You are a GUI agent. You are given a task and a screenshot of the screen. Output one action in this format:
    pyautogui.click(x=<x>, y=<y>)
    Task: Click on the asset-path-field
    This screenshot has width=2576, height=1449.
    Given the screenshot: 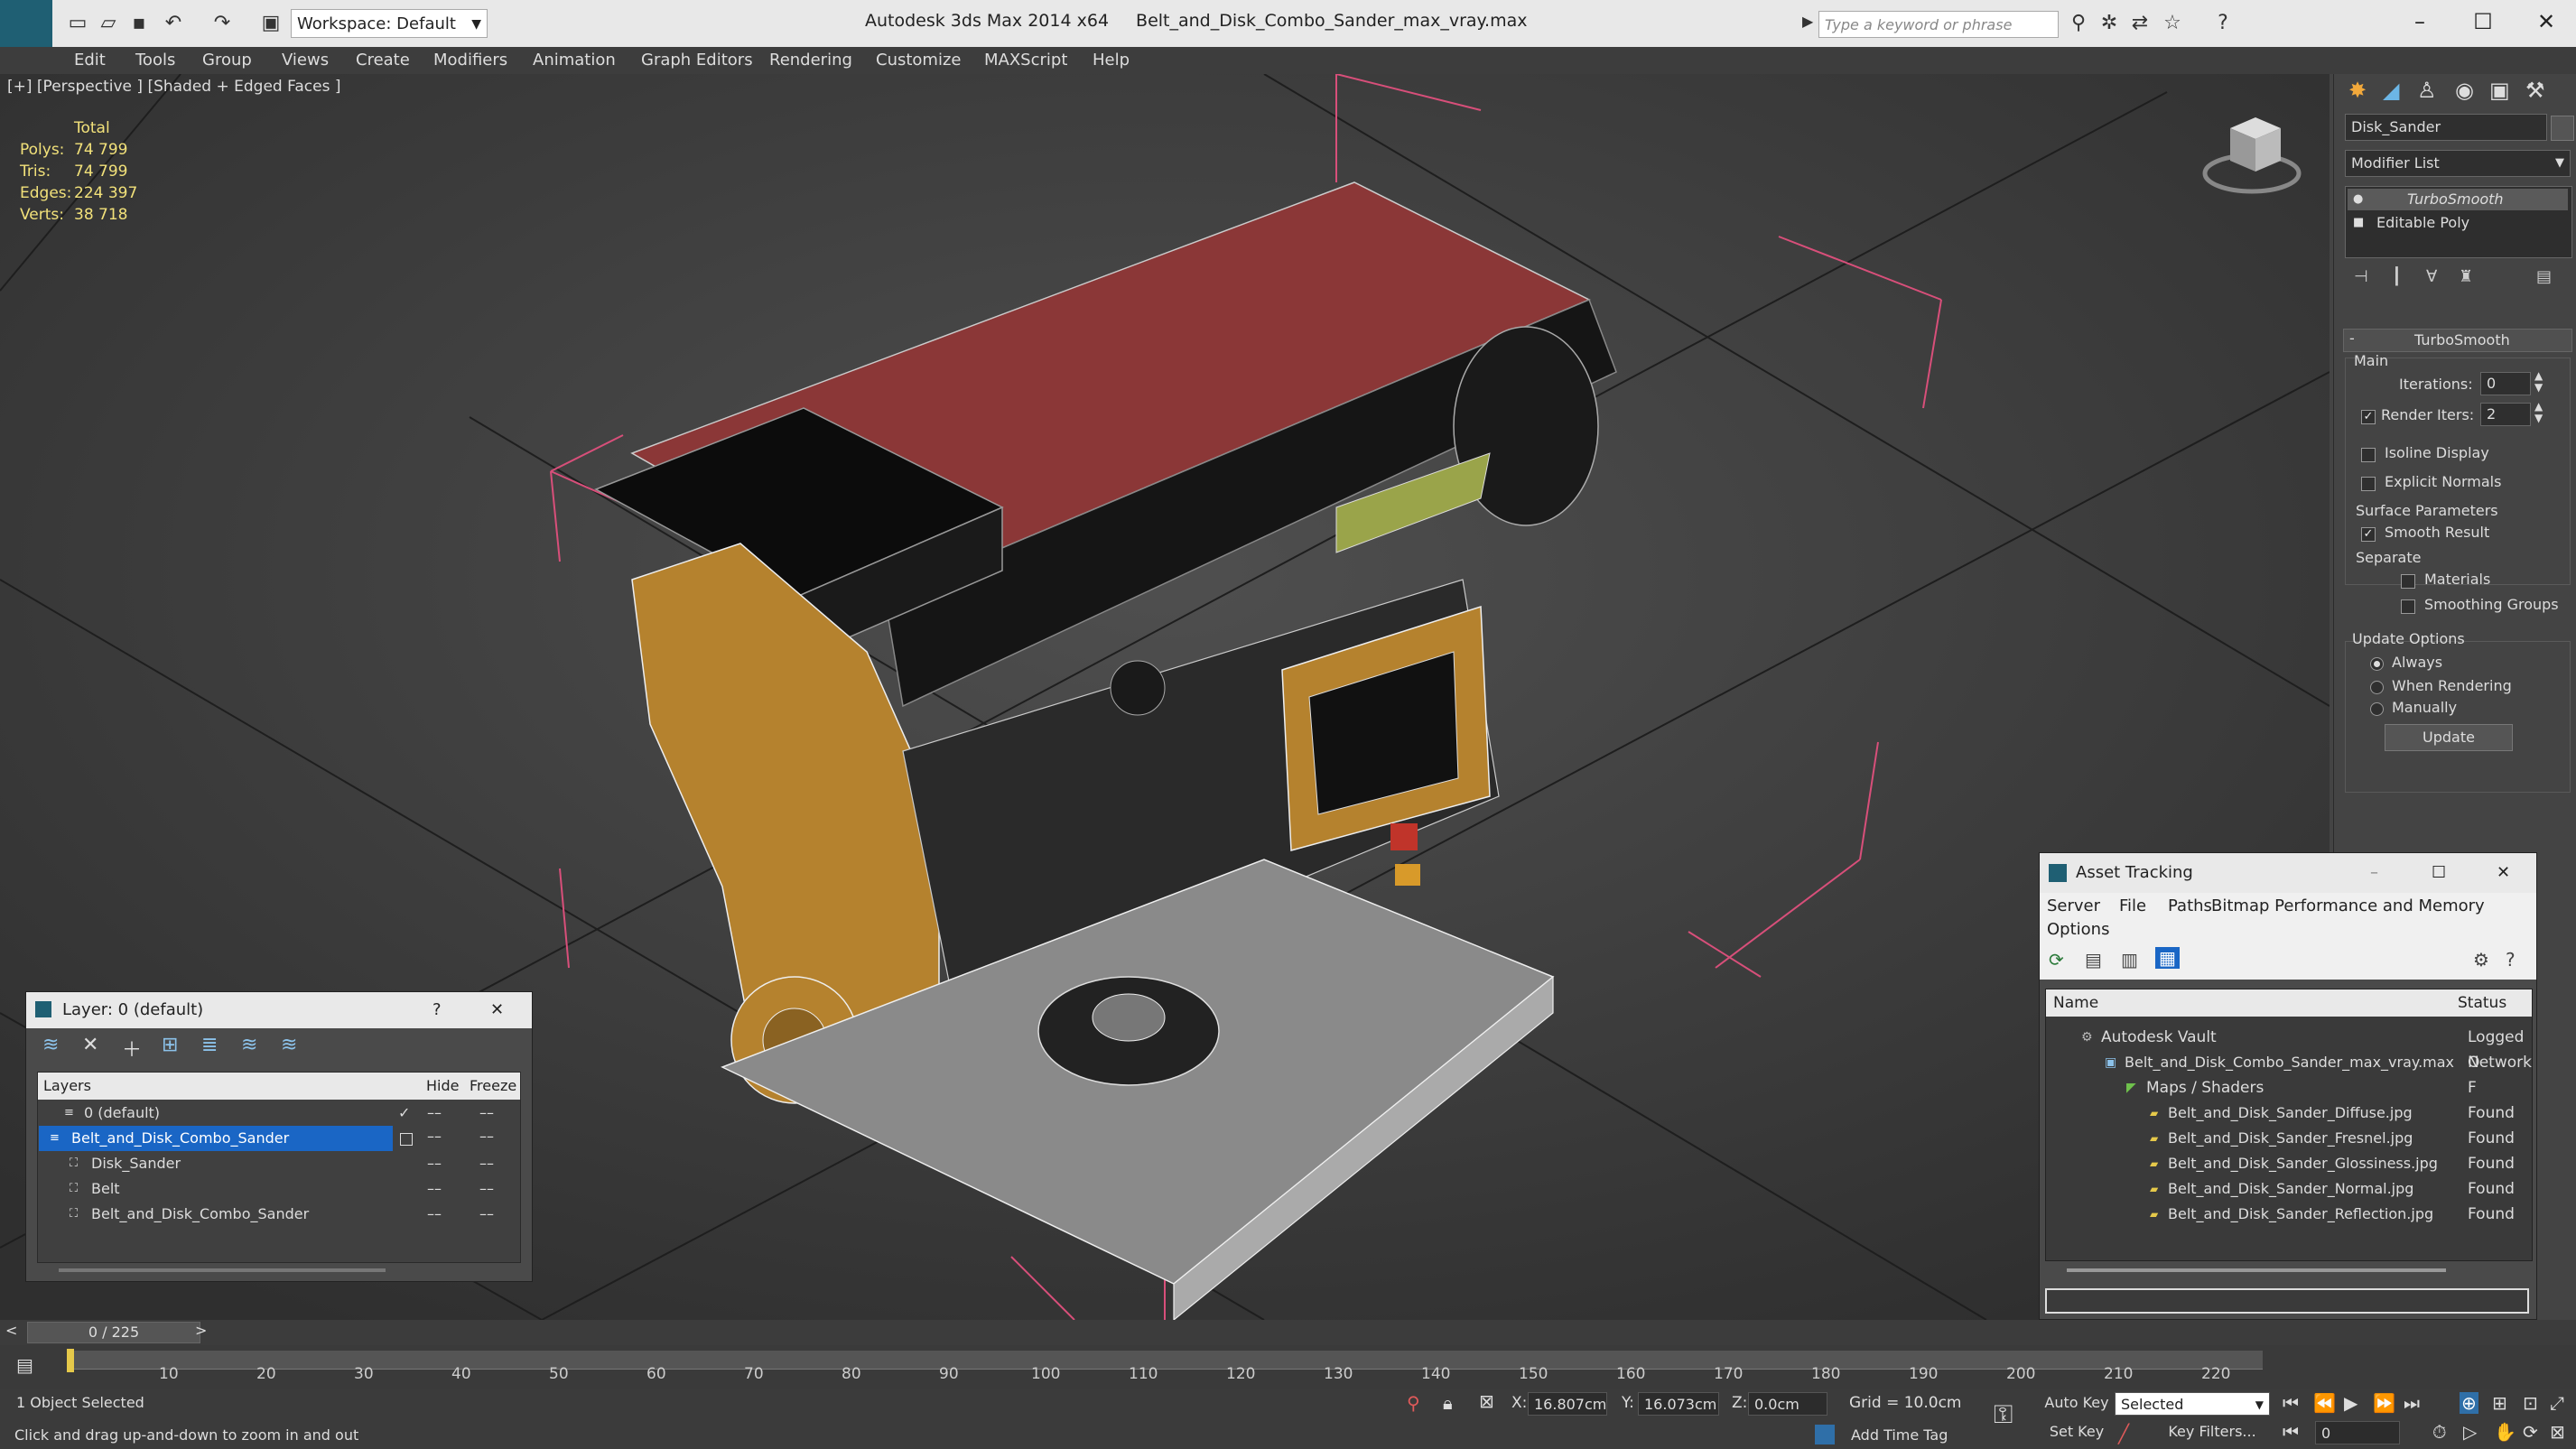 What is the action you would take?
    pyautogui.click(x=2287, y=1301)
    